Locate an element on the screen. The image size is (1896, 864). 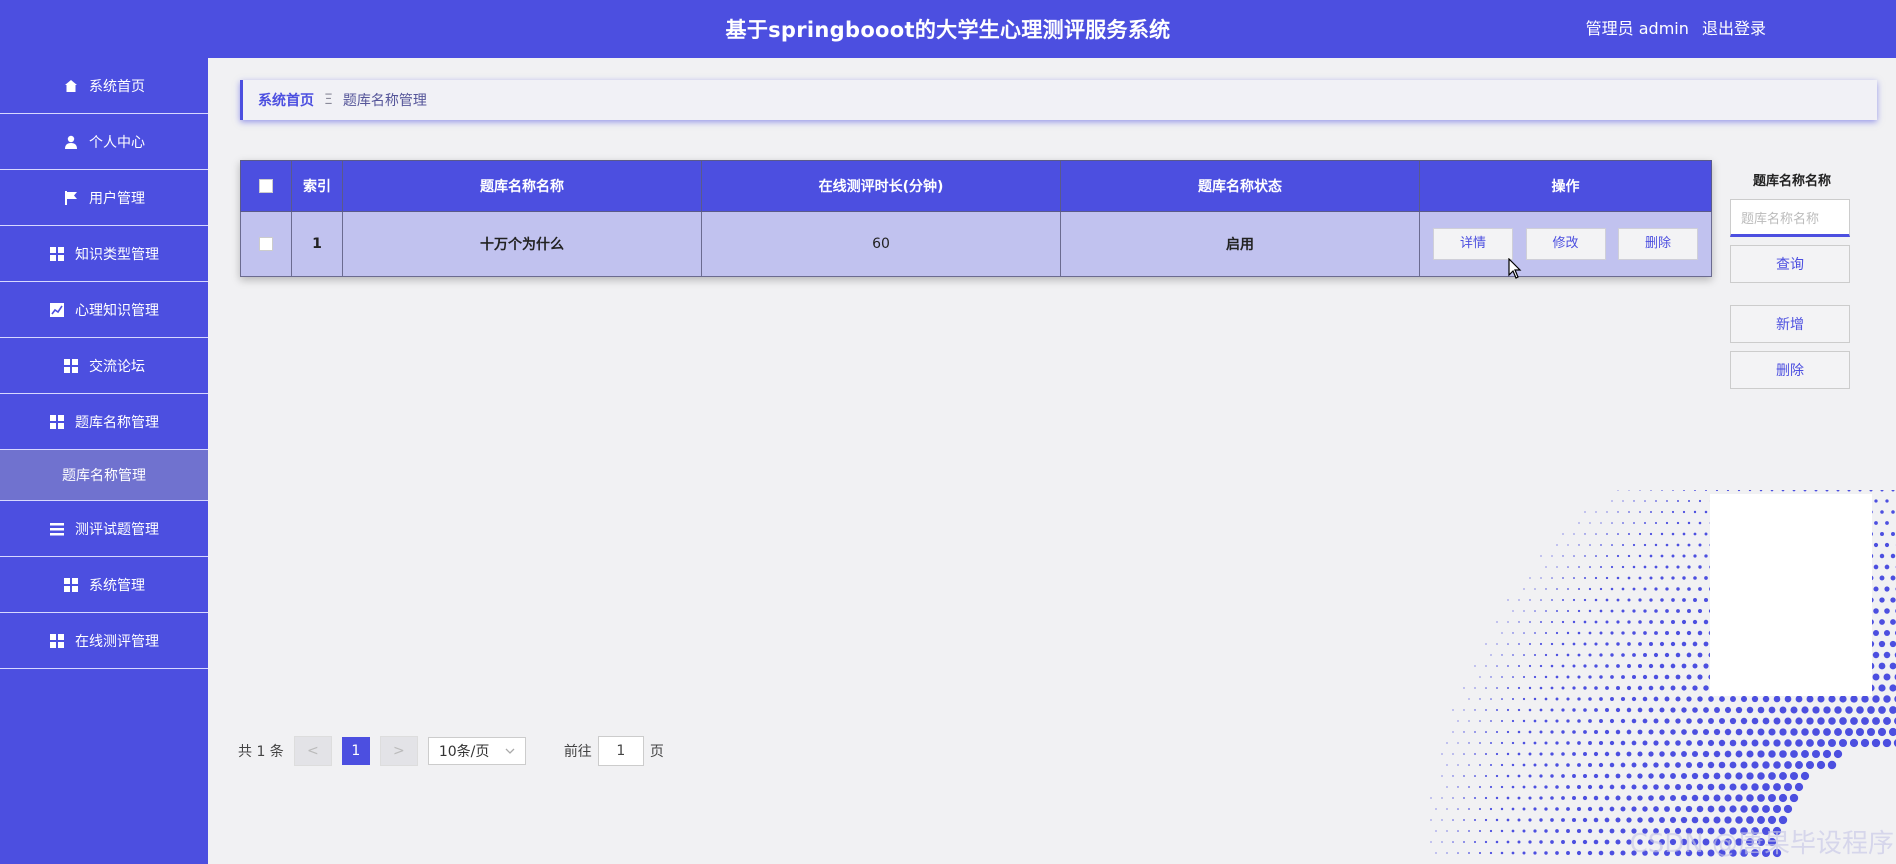
prev-page-button: < is located at coordinates (312, 751).